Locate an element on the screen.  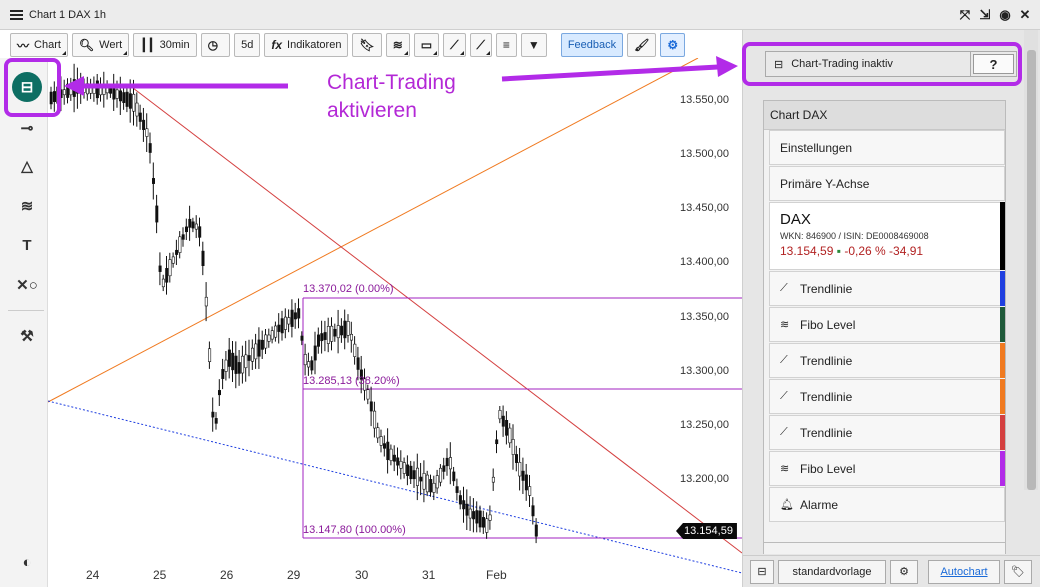
sidebar-divider is located at coordinates (26, 310).